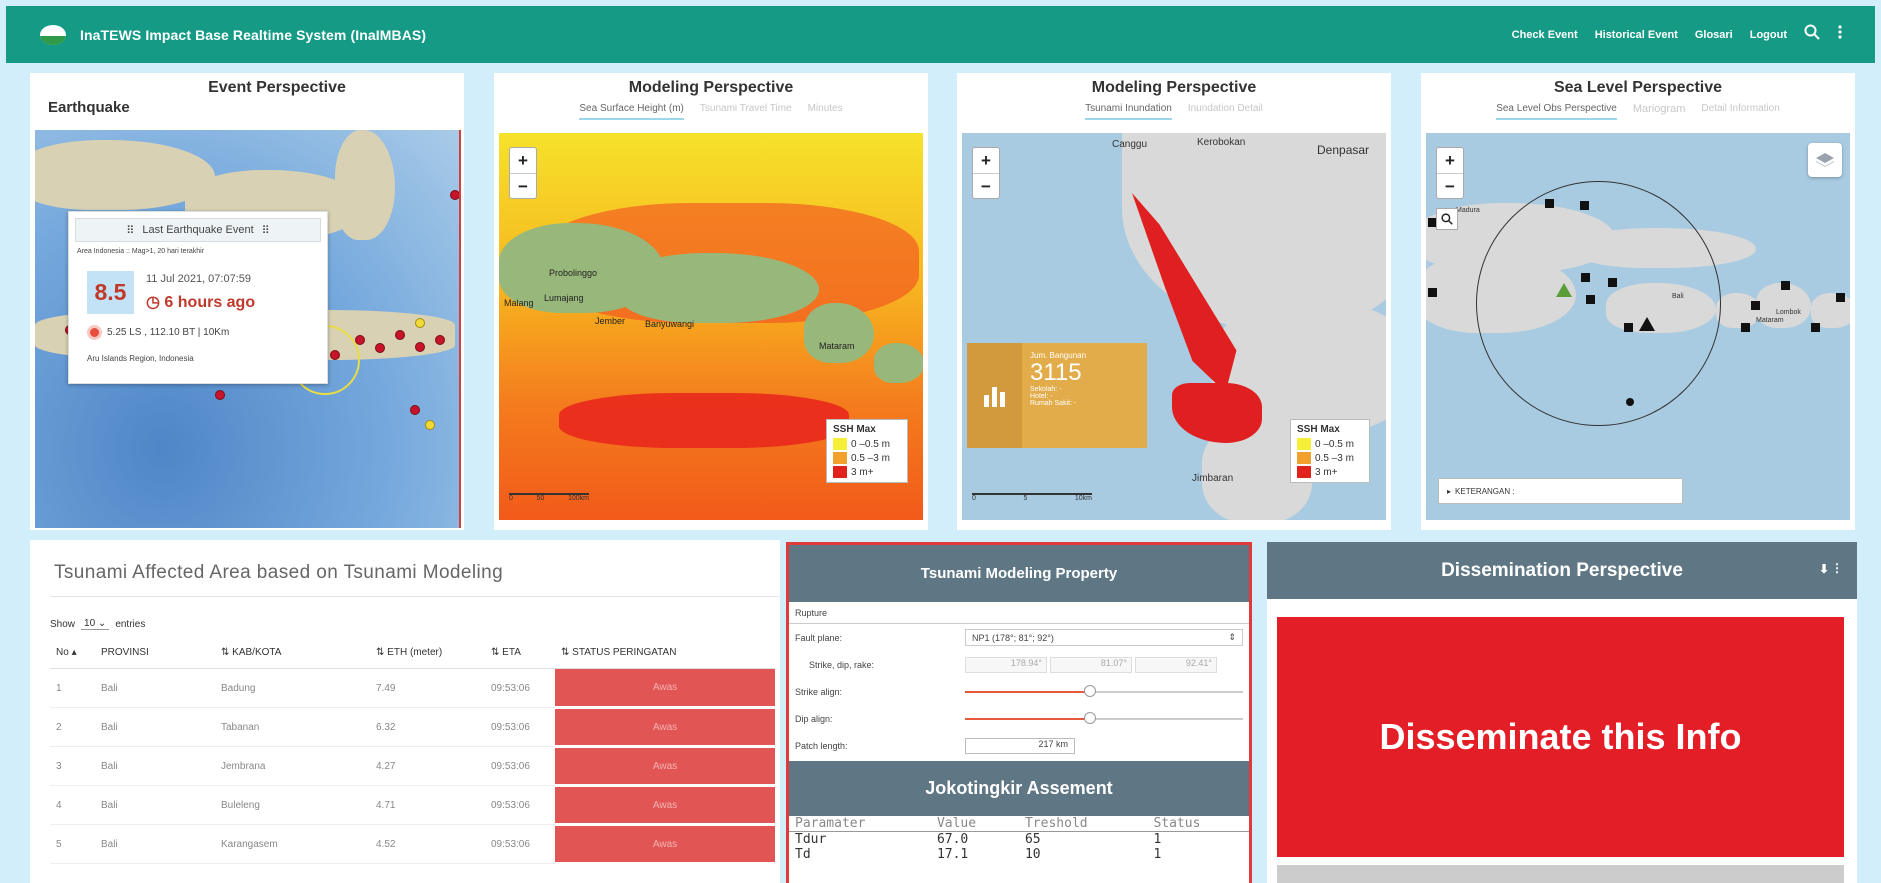 Image resolution: width=1881 pixels, height=883 pixels. I want to click on ssh-zoom-control: + −, so click(523, 173).